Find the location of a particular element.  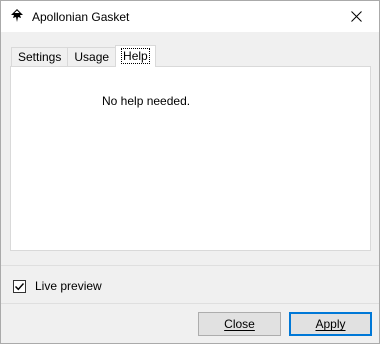

close-button-label: Close is located at coordinates (239, 324).